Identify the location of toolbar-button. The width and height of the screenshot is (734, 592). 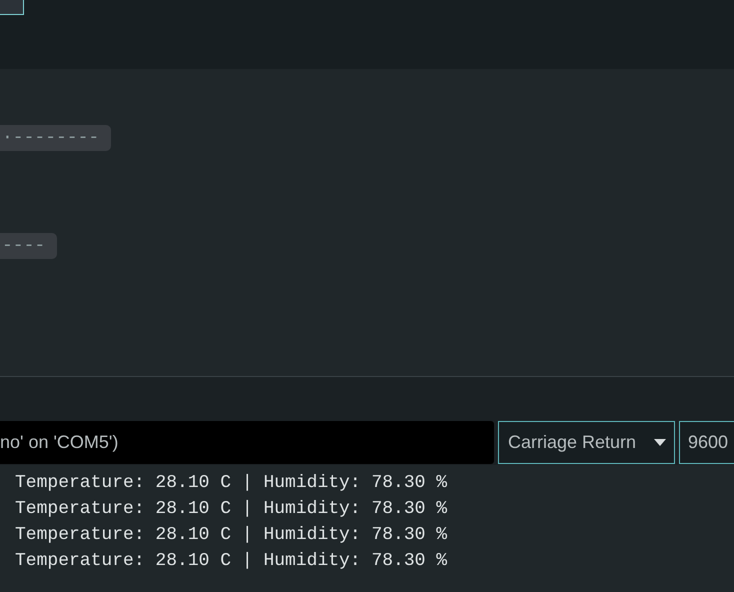
(12, 7).